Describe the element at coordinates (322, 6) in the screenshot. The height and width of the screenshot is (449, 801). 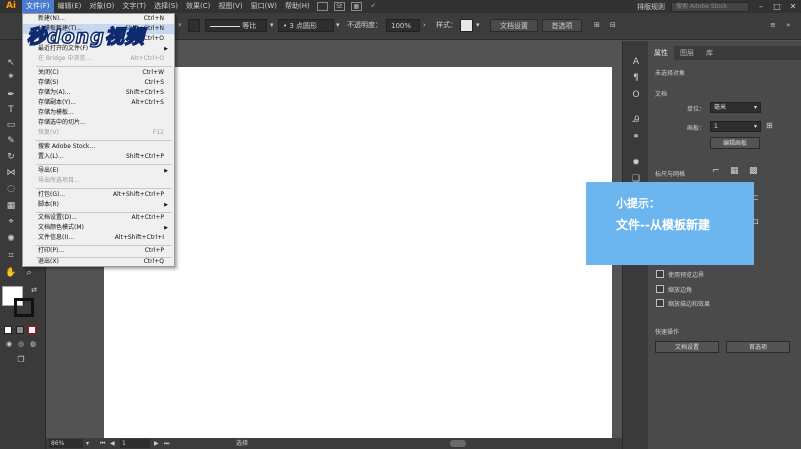
I see `bridge-icon` at that location.